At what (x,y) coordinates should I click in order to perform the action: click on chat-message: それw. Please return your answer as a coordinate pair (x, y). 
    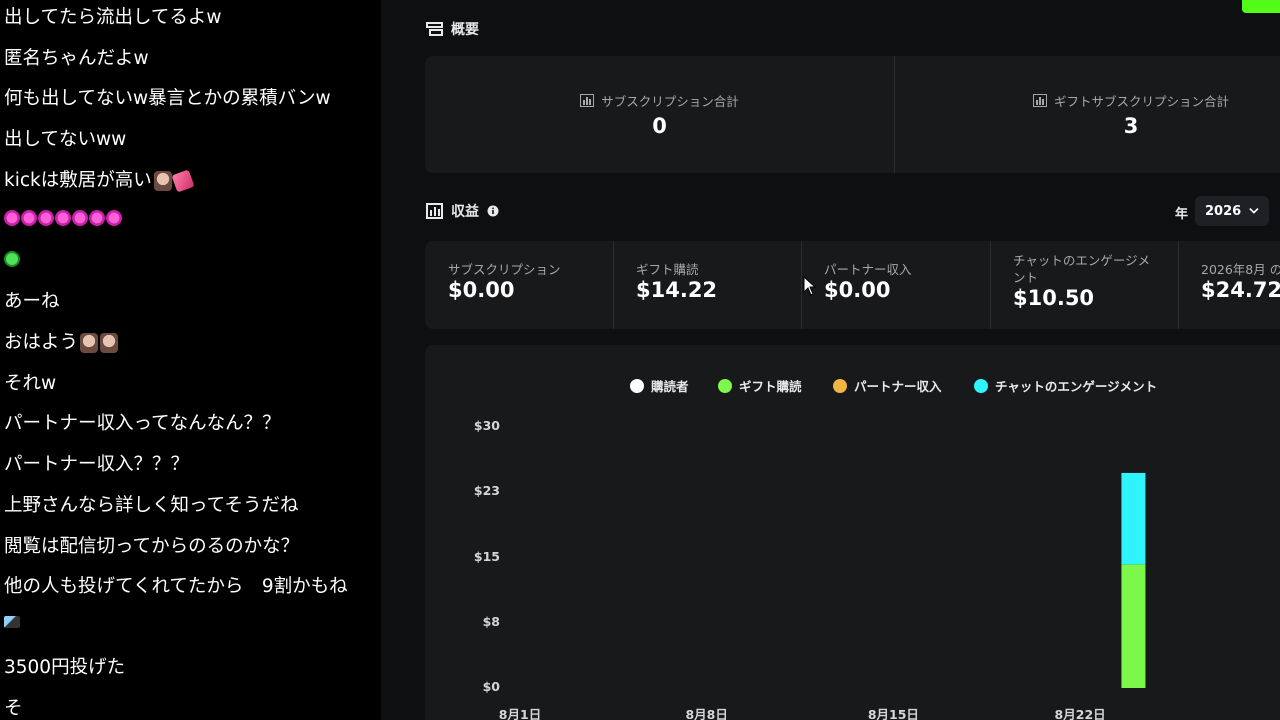
    Looking at the image, I should click on (30, 384).